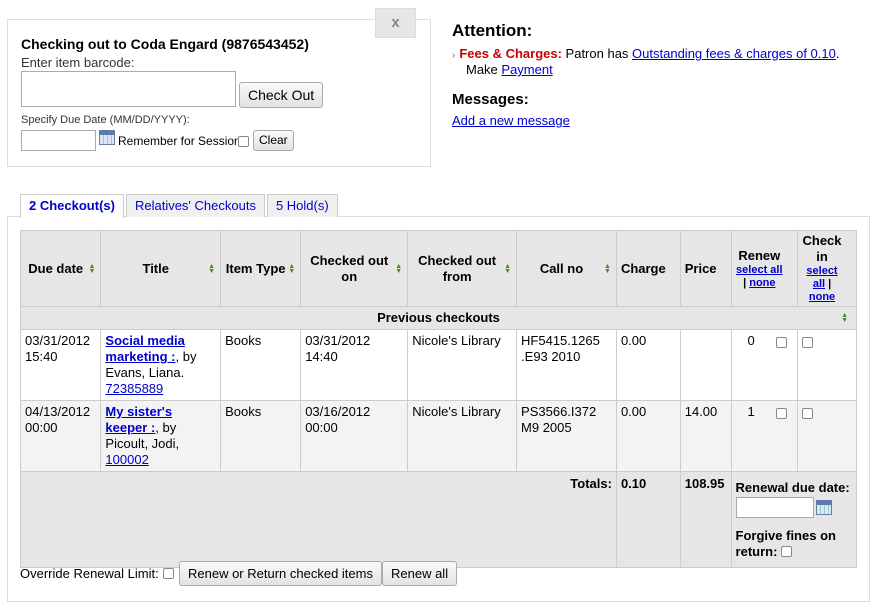 The width and height of the screenshot is (877, 610). Describe the element at coordinates (181, 141) in the screenshot. I see `remember-session-label: Remember for Session:` at that location.